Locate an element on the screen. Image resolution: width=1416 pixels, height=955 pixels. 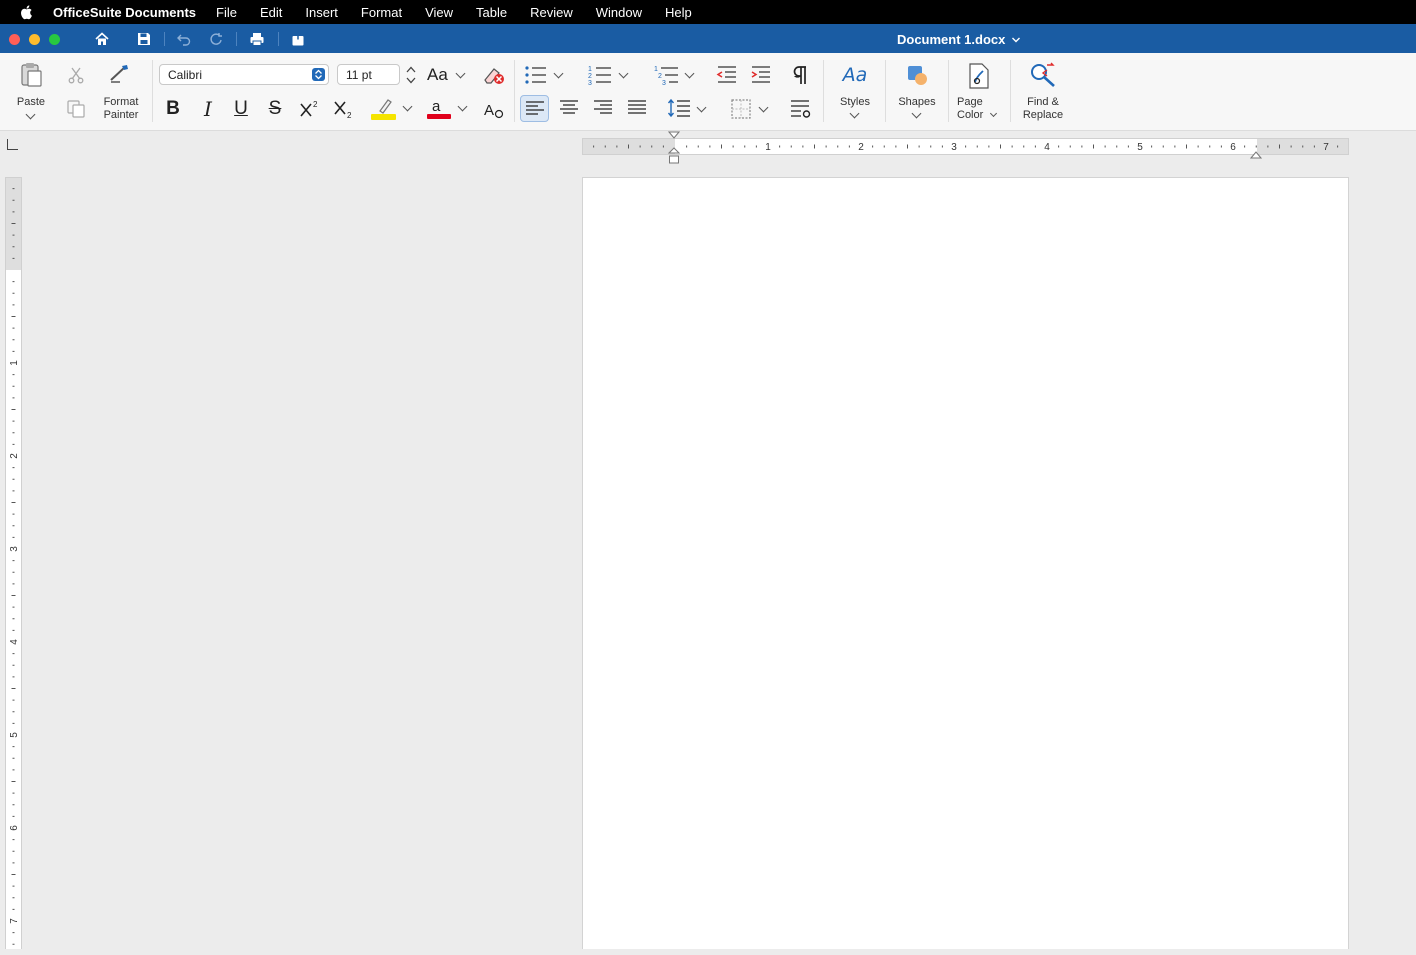
bullet-list-icon is located at coordinates (536, 75).